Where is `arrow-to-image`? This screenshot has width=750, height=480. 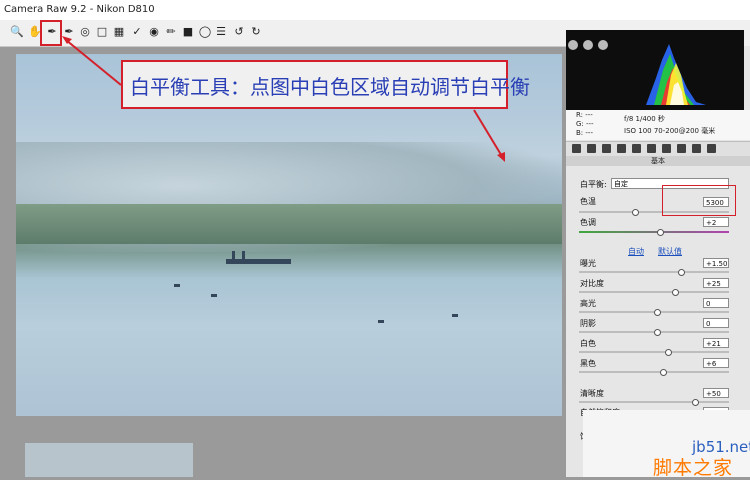 arrow-to-image is located at coordinates (488, 134).